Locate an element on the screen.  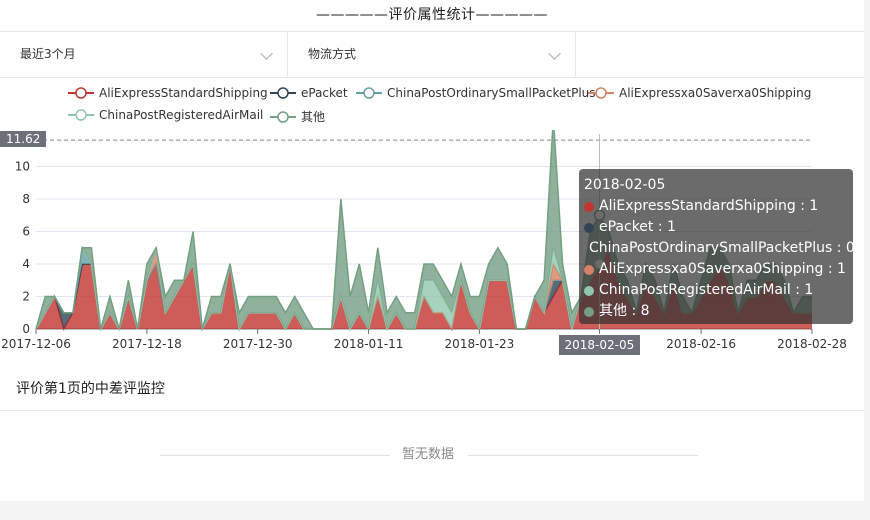
empty-state: 暂无数据 is located at coordinates (431, 455).